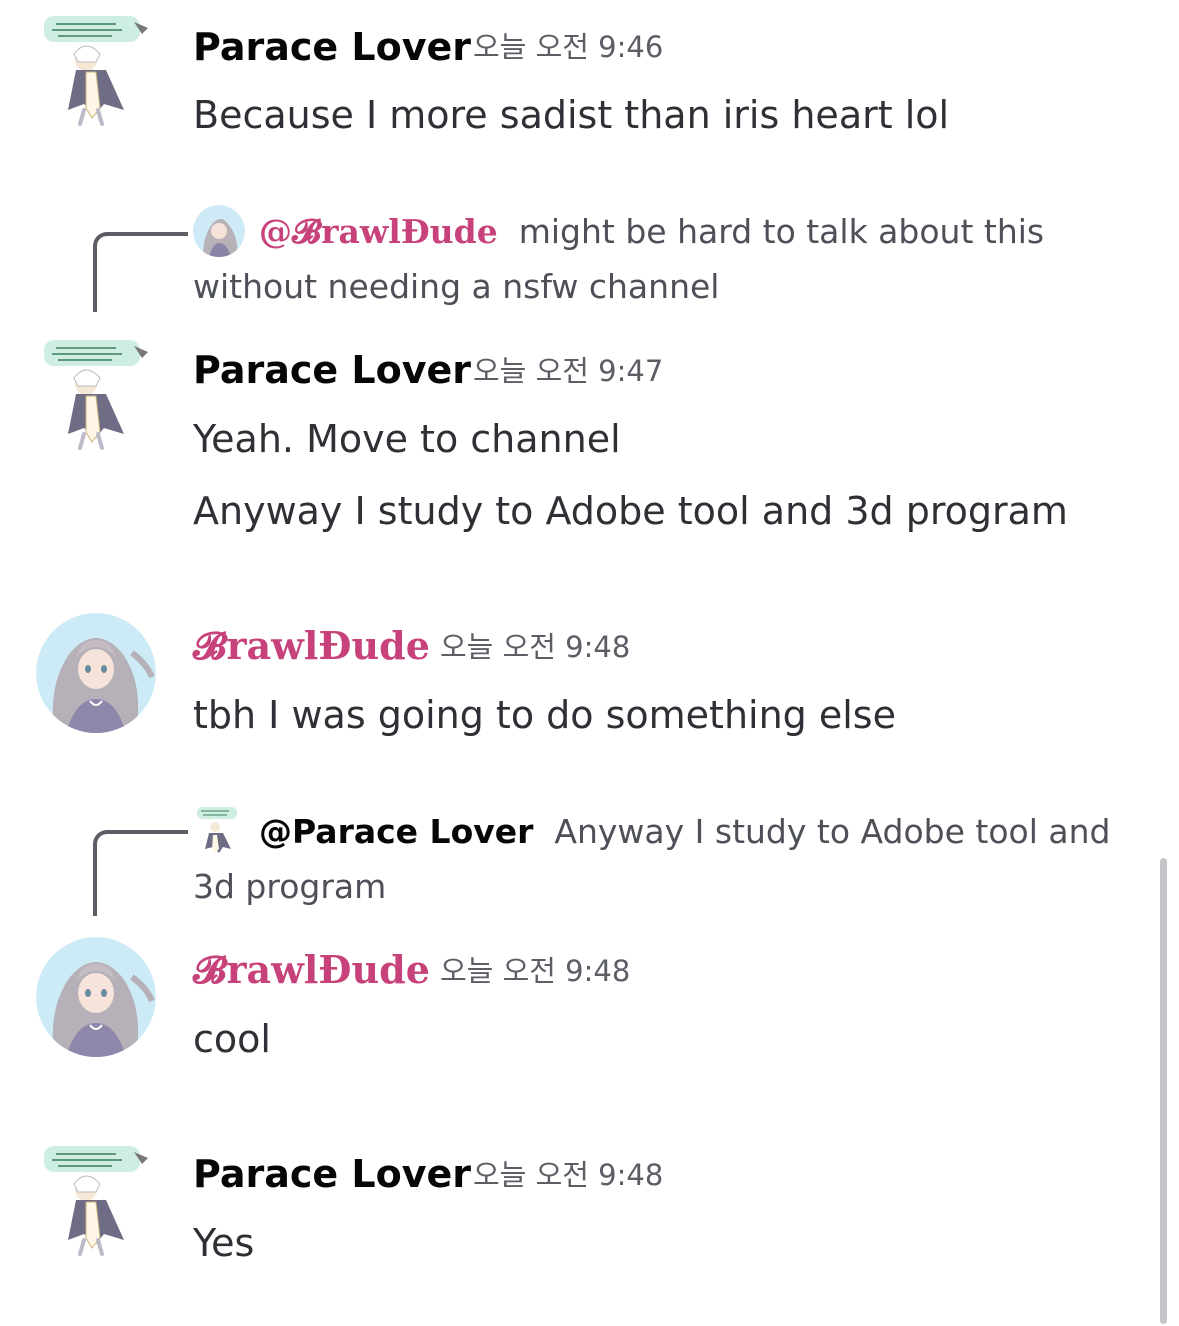 This screenshot has width=1179, height=1326. I want to click on scrollbar, so click(1163, 1091).